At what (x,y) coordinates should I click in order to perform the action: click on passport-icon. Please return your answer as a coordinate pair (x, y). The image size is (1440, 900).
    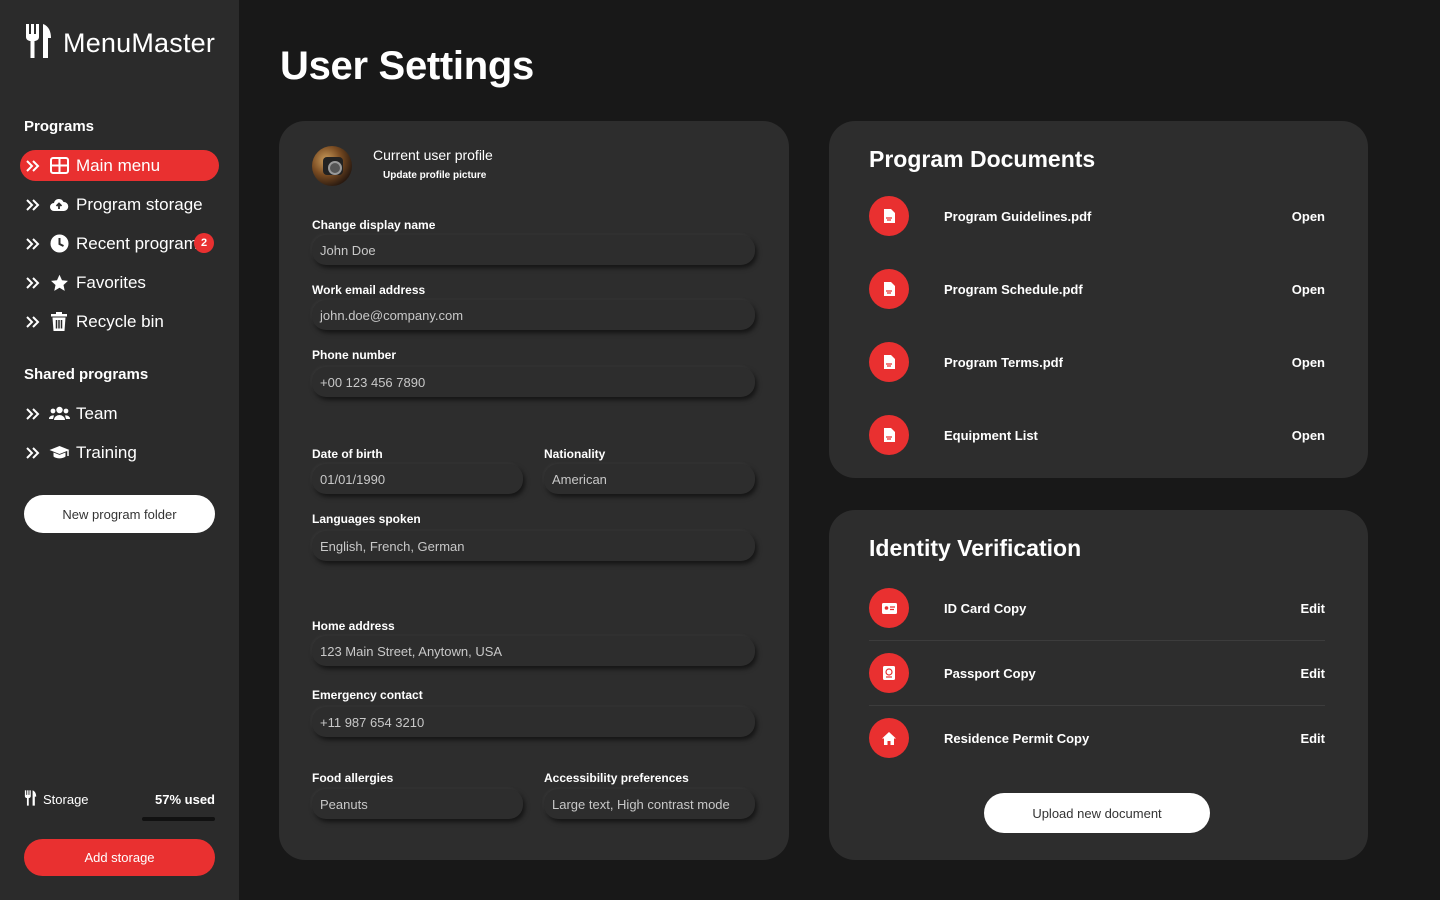
    Looking at the image, I should click on (889, 673).